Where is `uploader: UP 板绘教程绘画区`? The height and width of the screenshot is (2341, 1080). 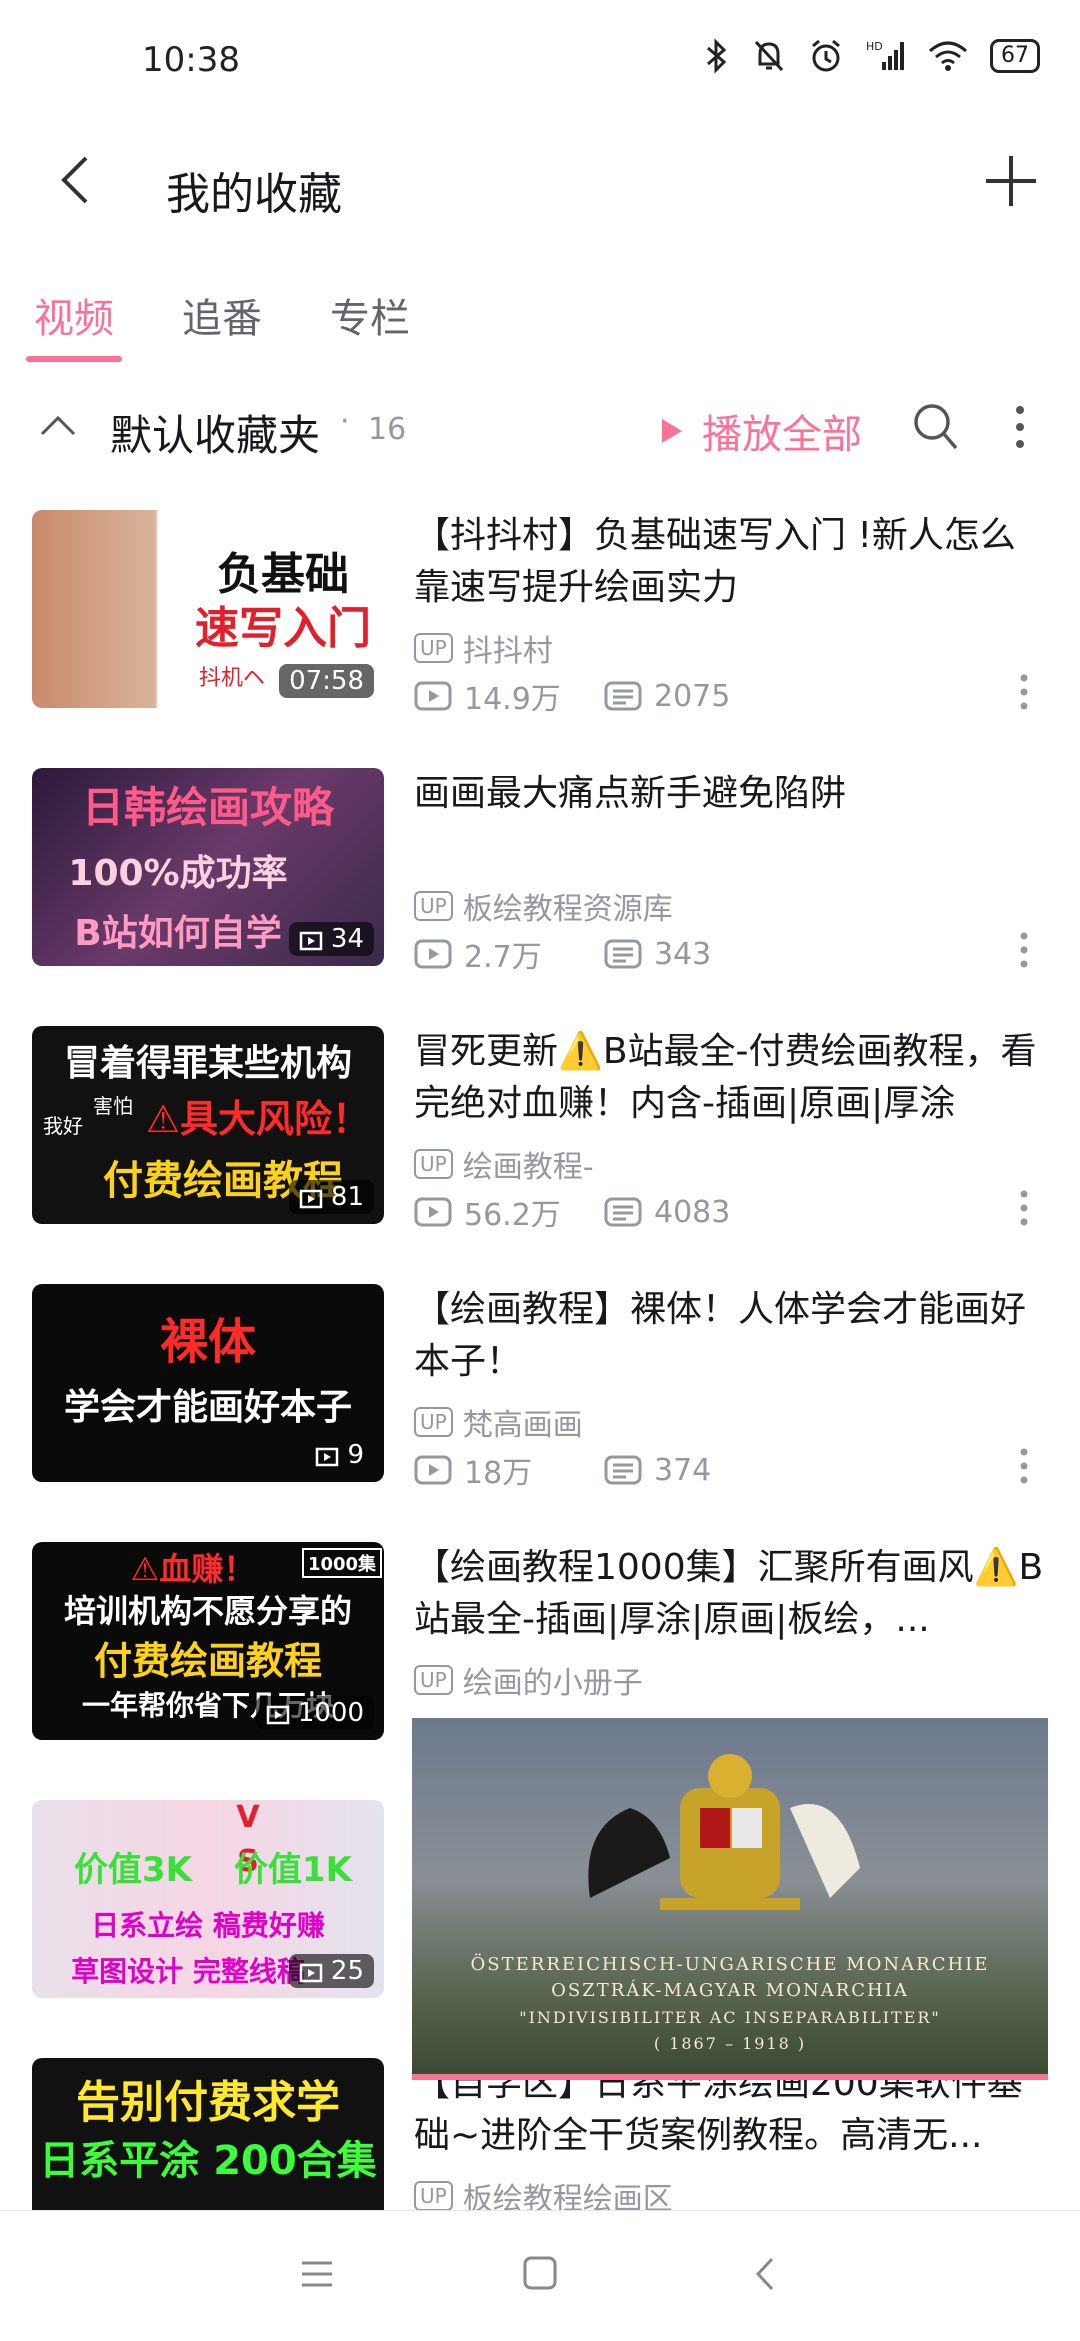
uploader: UP 板绘教程绘画区 is located at coordinates (543, 2192).